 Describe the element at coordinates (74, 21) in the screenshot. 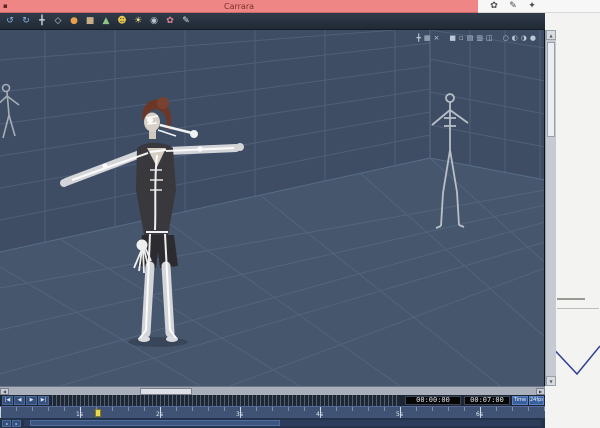

I see `sphere-primitive-icon: ●` at that location.